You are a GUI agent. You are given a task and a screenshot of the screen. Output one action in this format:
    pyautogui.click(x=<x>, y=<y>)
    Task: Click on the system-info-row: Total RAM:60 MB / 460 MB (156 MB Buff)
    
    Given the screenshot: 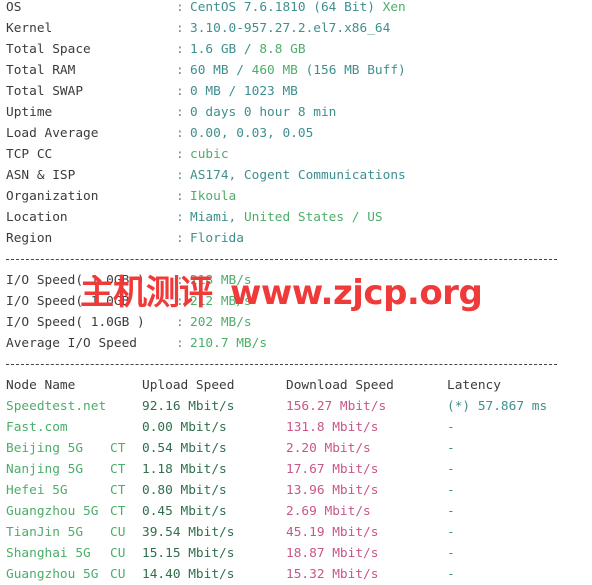 What is the action you would take?
    pyautogui.click(x=299, y=70)
    